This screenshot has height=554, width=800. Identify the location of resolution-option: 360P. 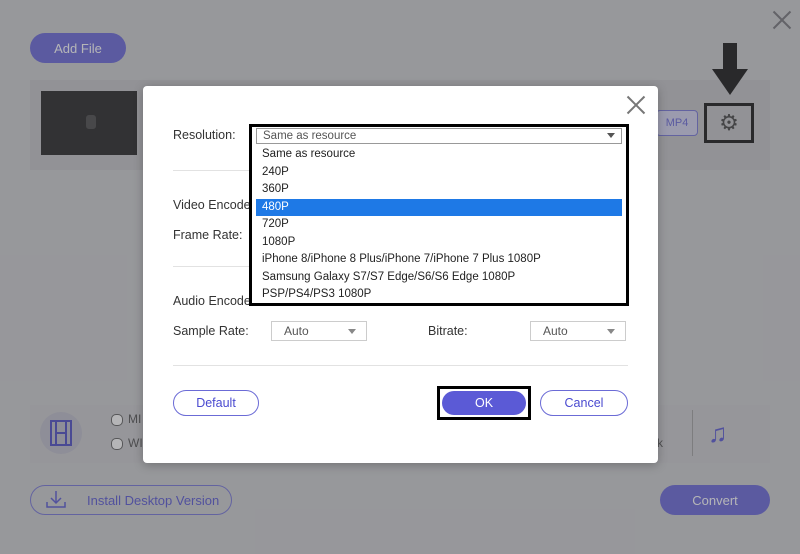
(439, 190).